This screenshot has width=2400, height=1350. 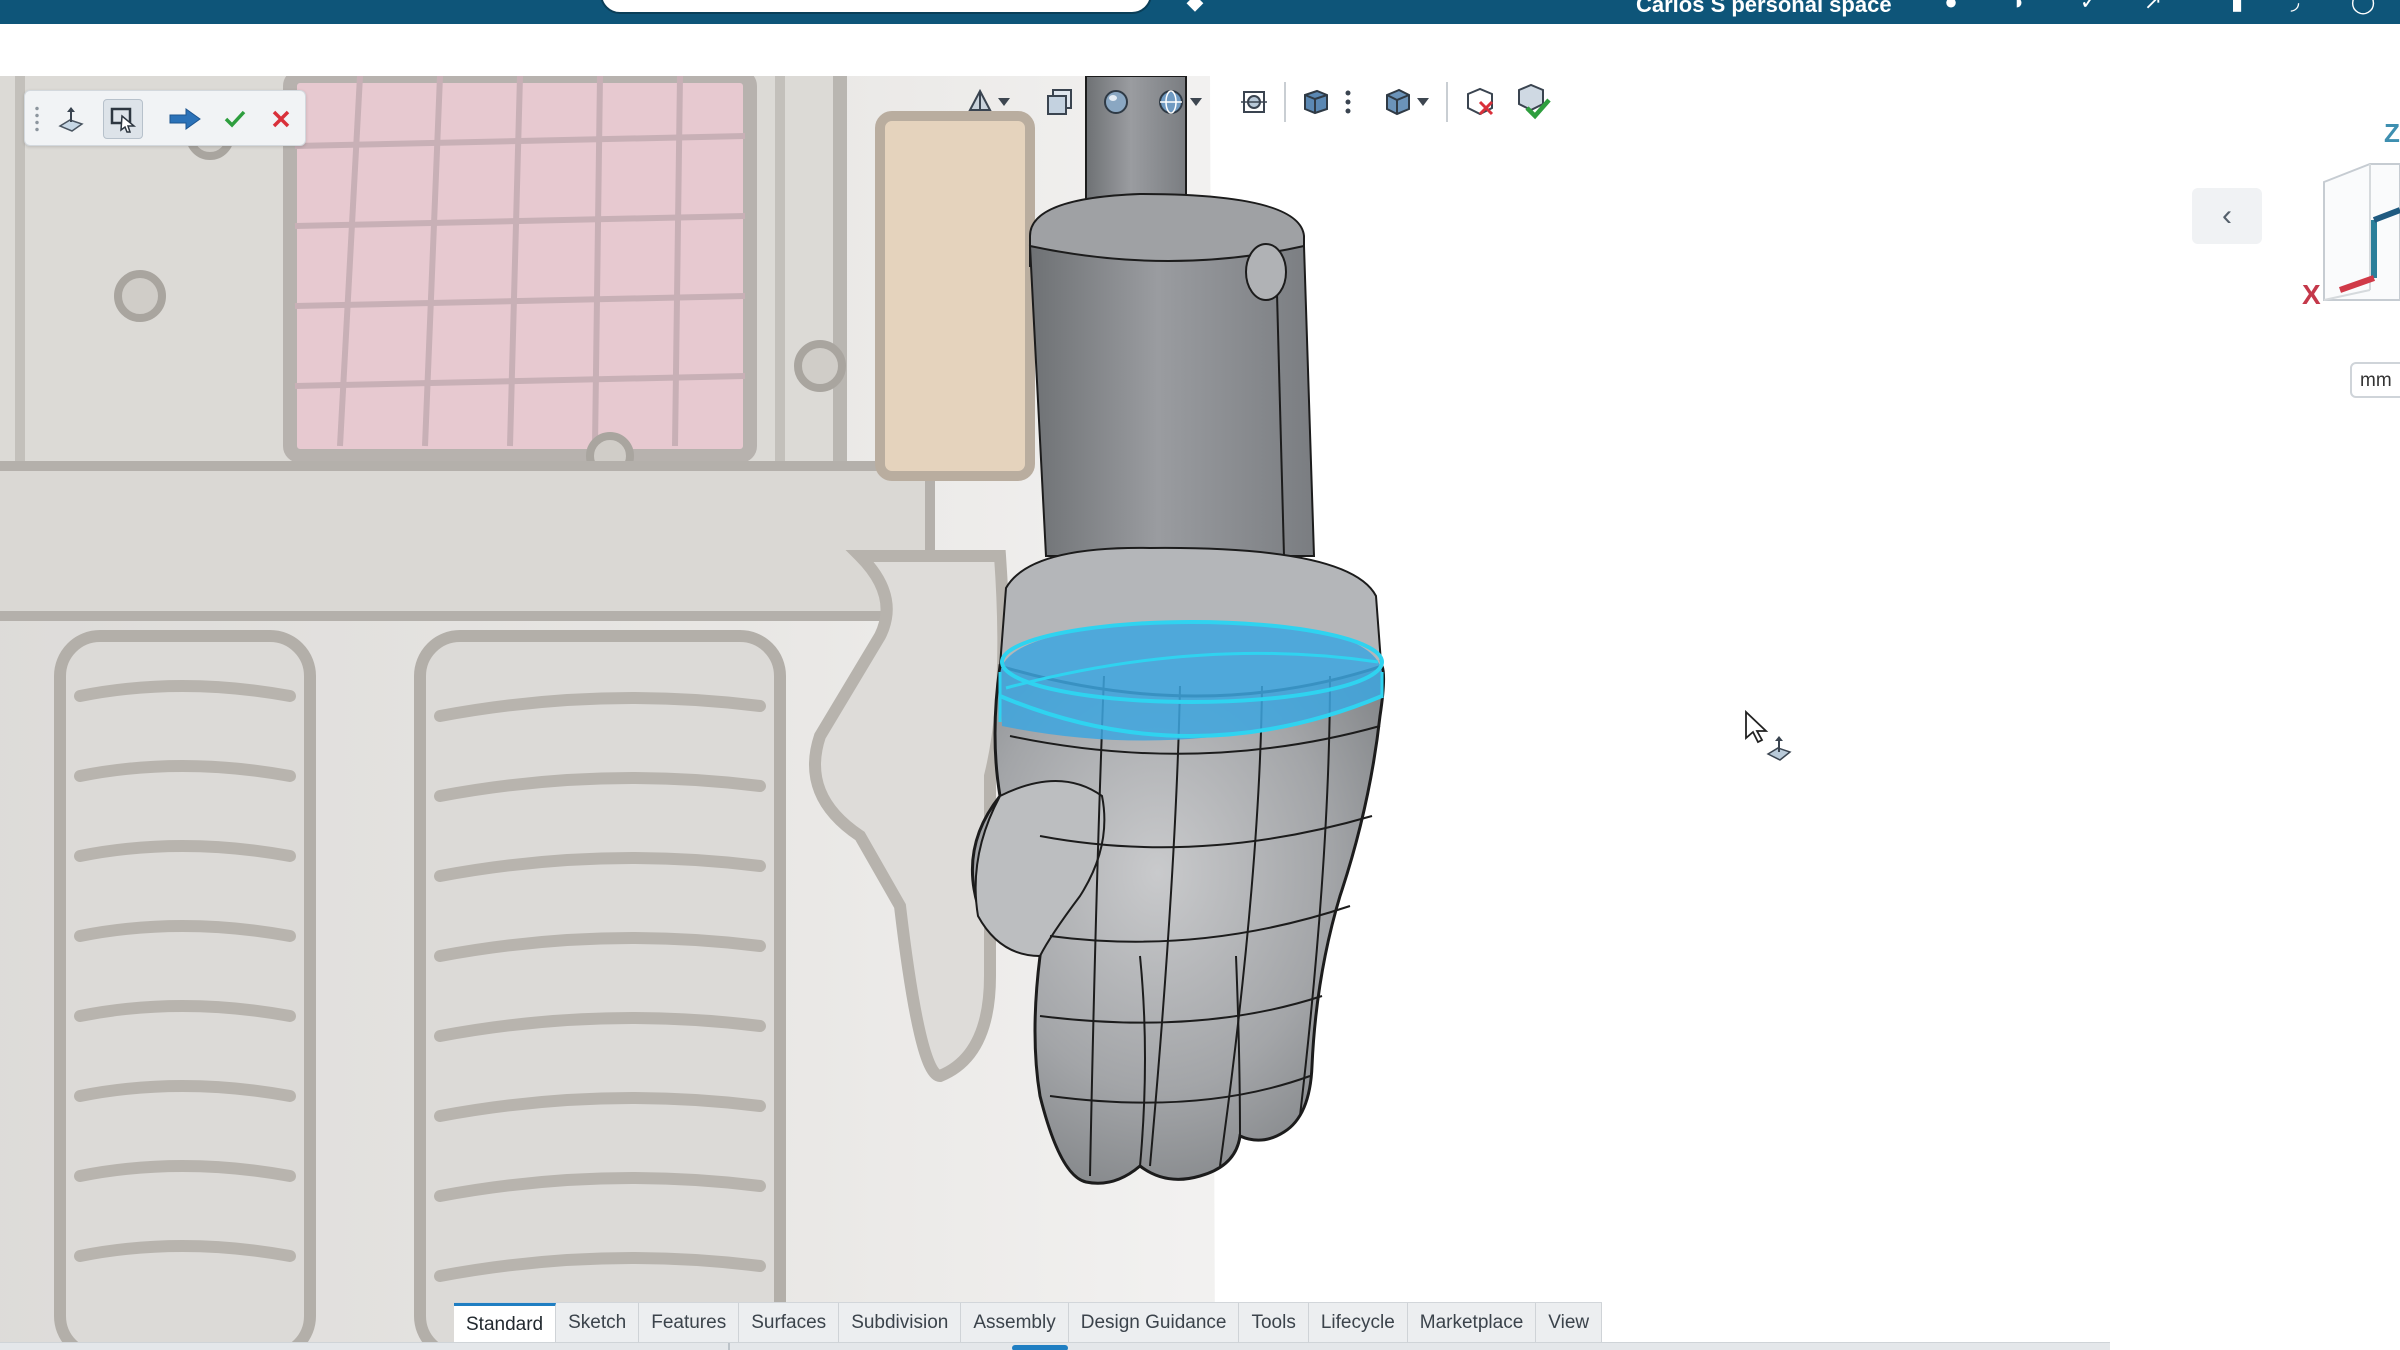 I want to click on mouse-cursor-icon, so click(x=1768, y=735).